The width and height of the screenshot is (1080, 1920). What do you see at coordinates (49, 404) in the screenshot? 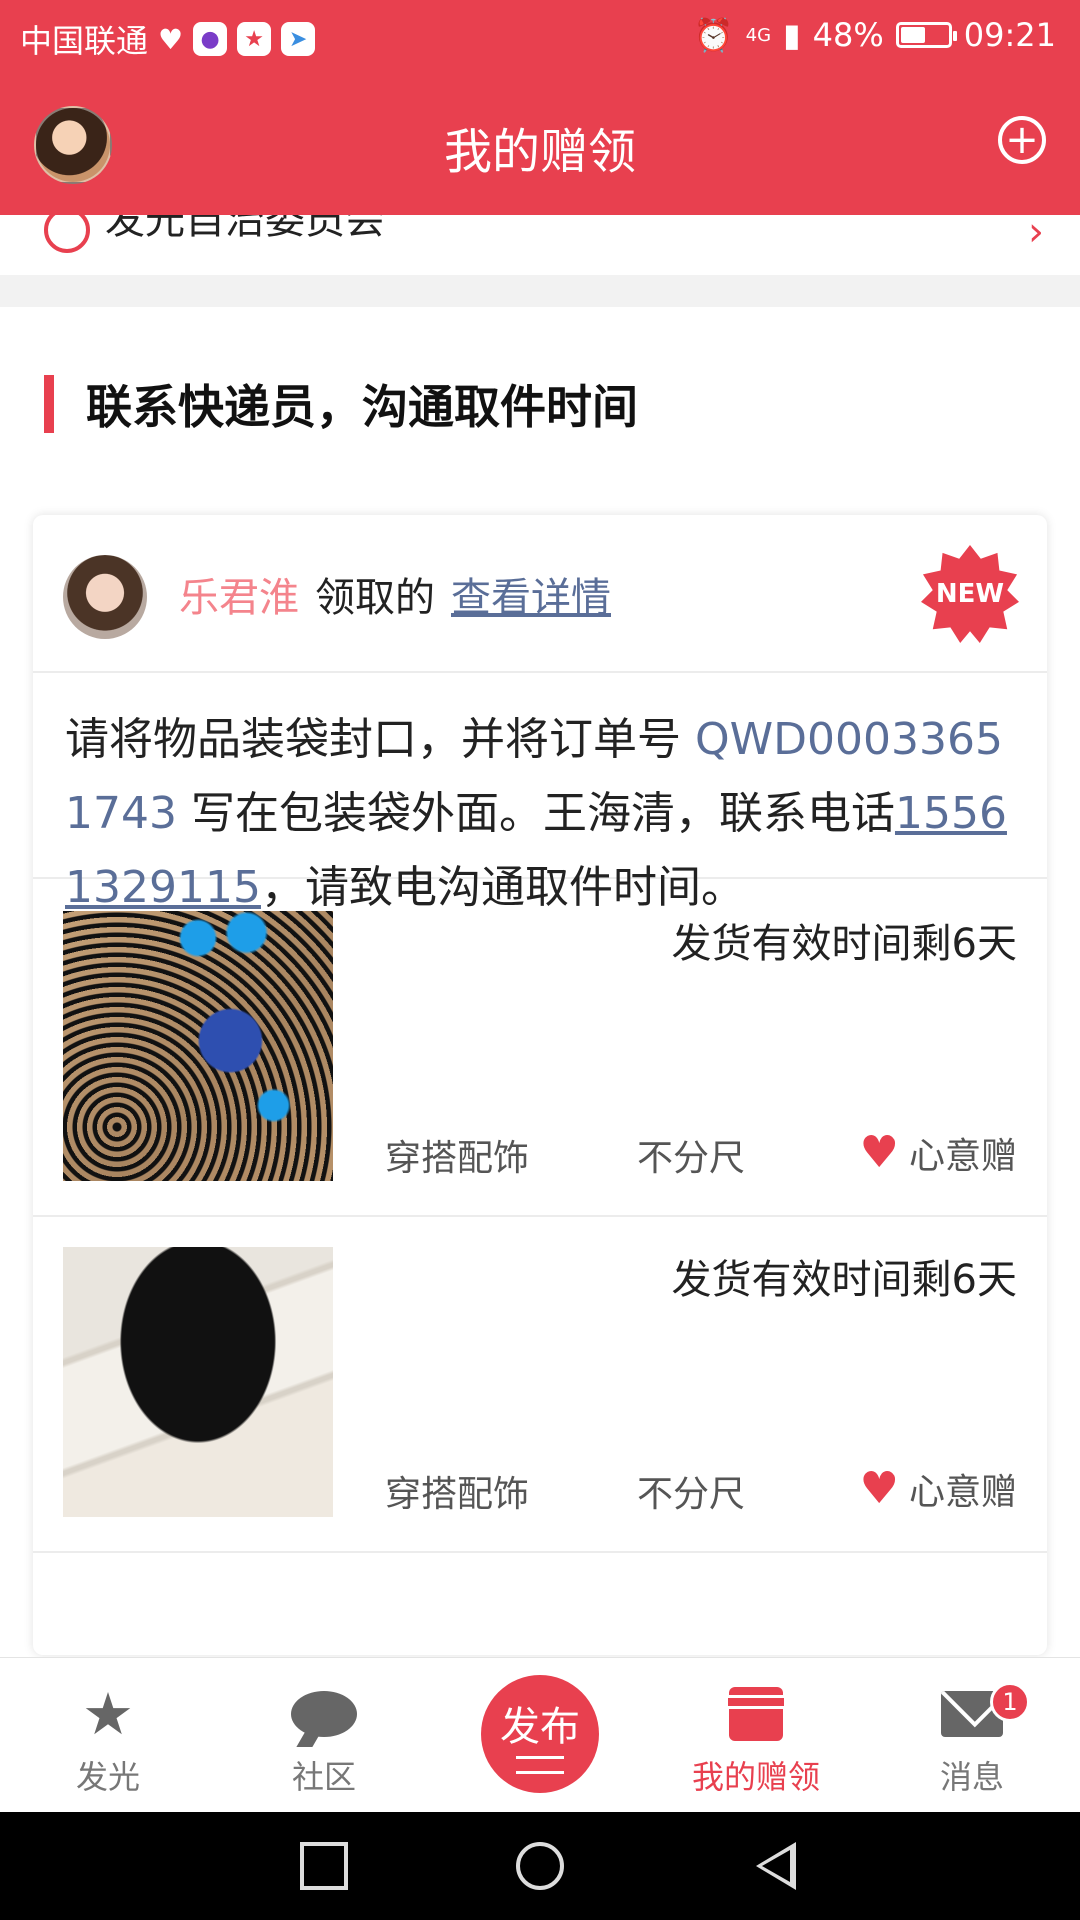
I see `section-accent-bar` at bounding box center [49, 404].